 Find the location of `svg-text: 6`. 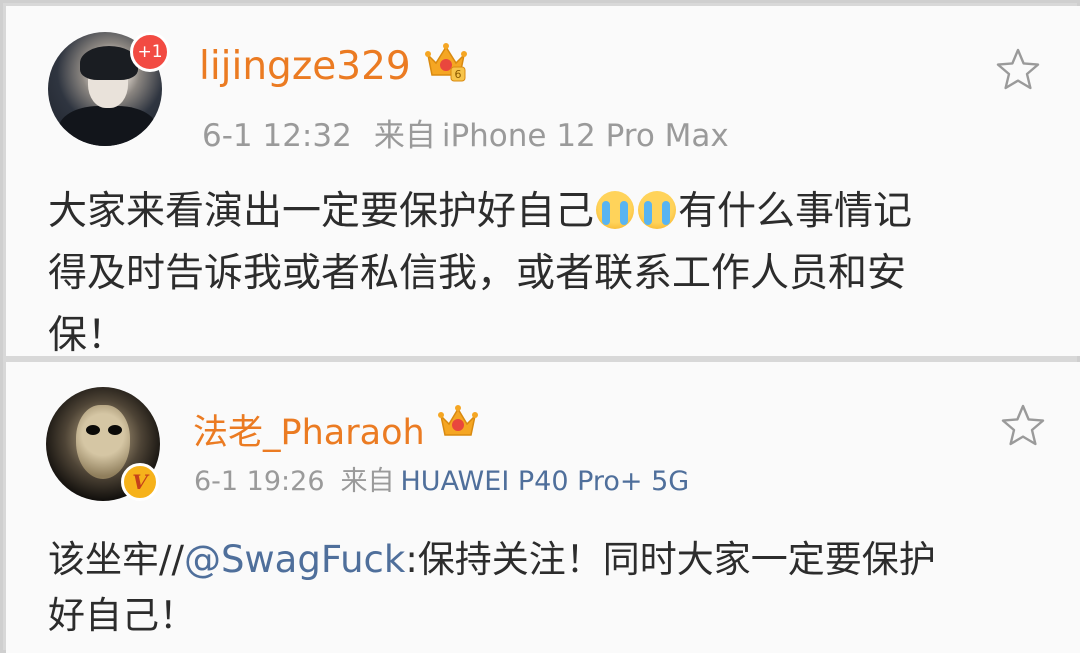

svg-text: 6 is located at coordinates (458, 74).